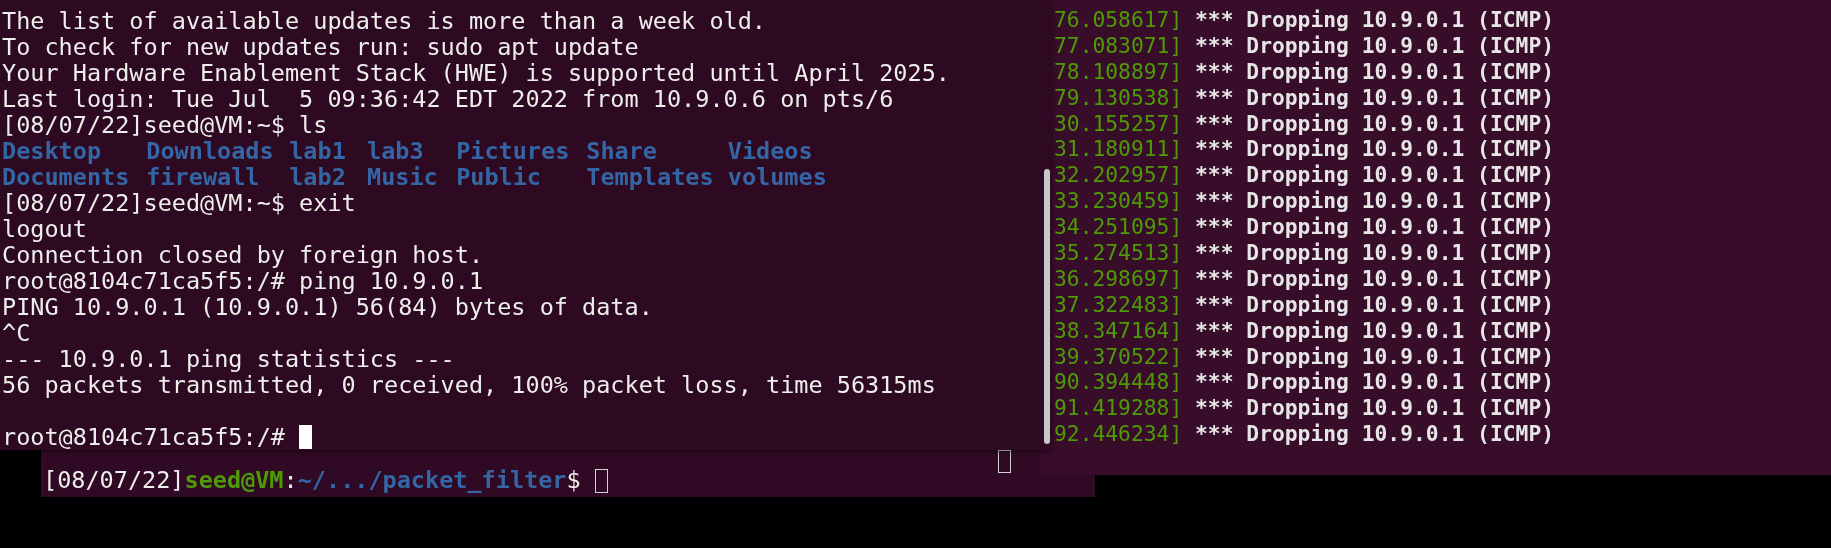 The height and width of the screenshot is (548, 1831). What do you see at coordinates (228, 359) in the screenshot?
I see `terminal-line: --- 10.9.0.1 ping statistics ---` at bounding box center [228, 359].